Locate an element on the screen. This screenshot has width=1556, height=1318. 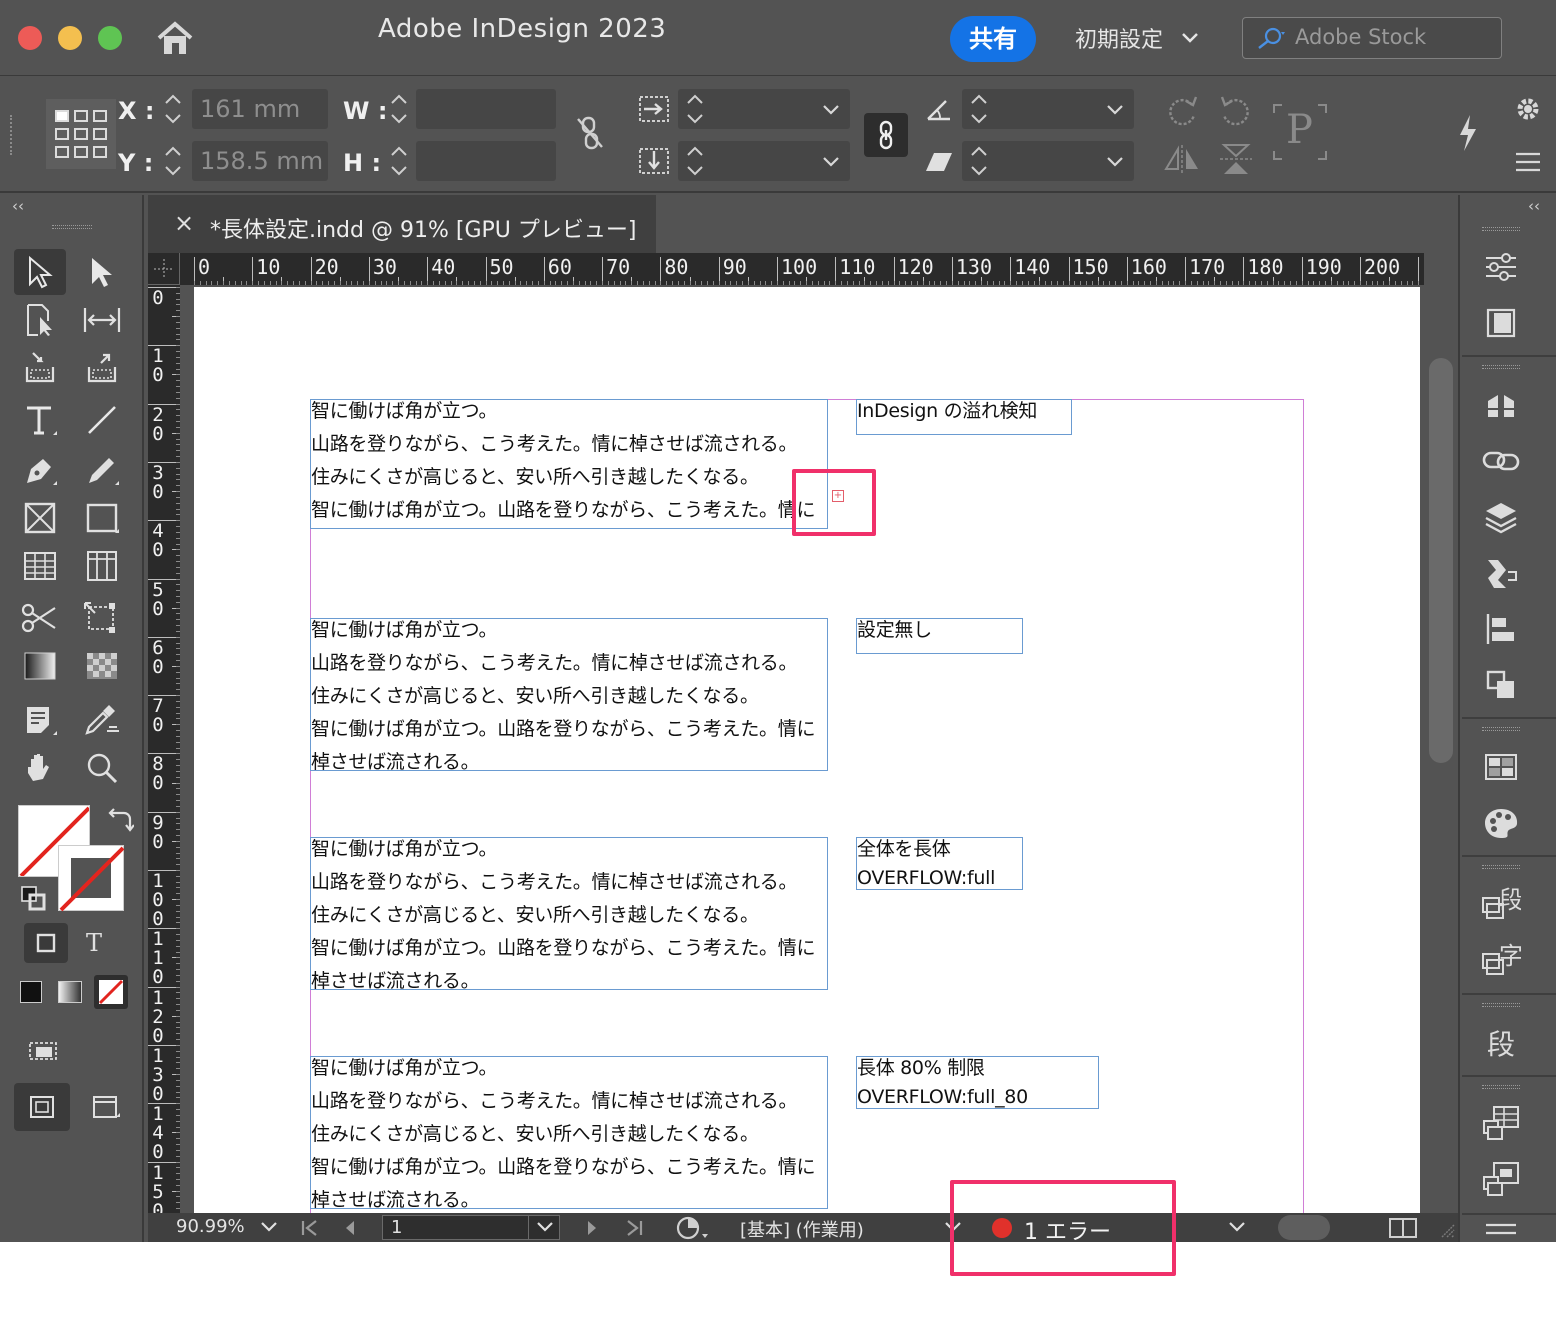
label-frame-2: 設定無し is located at coordinates (939, 636).